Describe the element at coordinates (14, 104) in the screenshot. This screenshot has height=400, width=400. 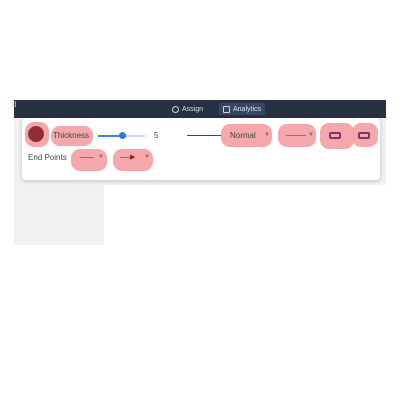
I see `truncated-label: d` at that location.